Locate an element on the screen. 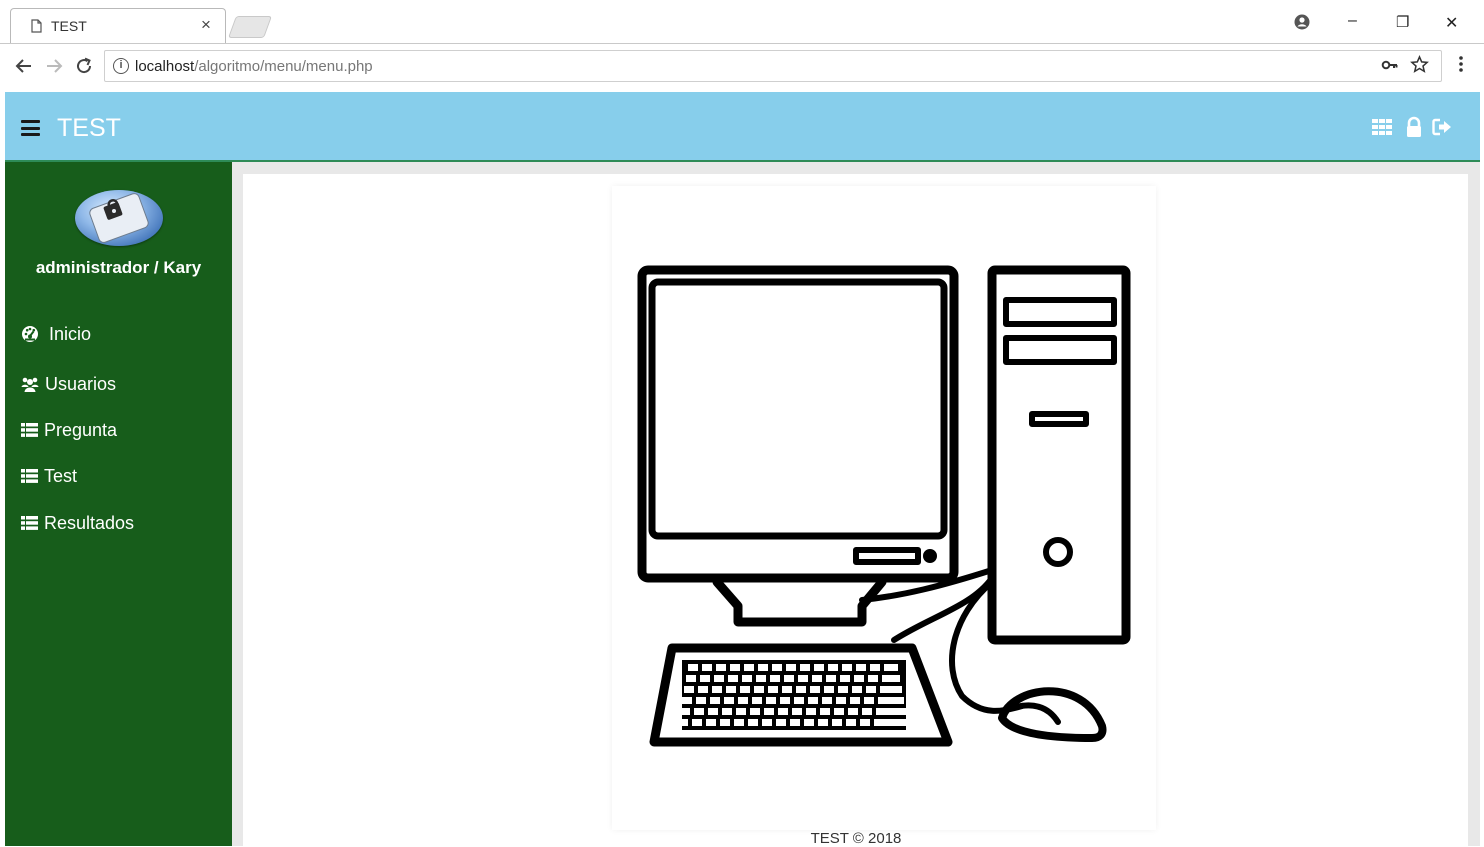 The width and height of the screenshot is (1484, 847). sidebar-item-pregunta: Pregunta is located at coordinates (69, 430).